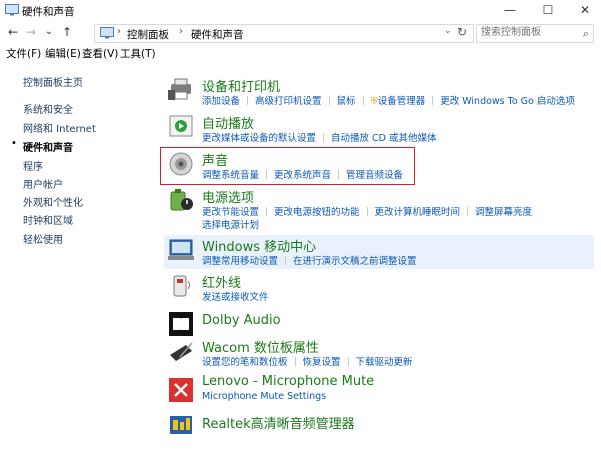 The image size is (601, 451). I want to click on link-pen-tablet-settings: 设置您的笔和数位板, so click(245, 362).